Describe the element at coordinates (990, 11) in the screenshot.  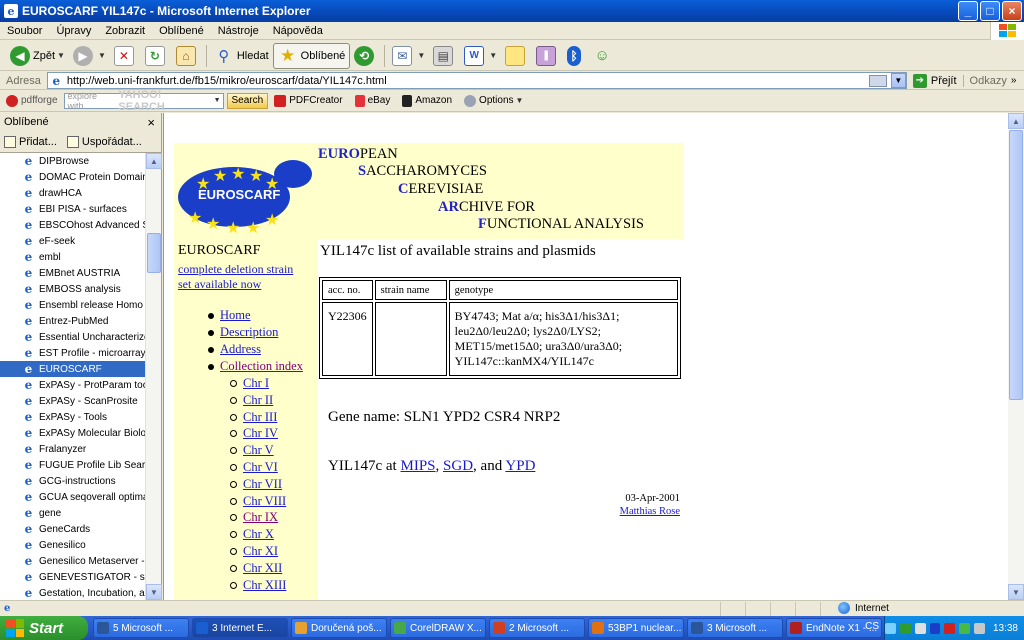
I see `maximize-button: □` at that location.